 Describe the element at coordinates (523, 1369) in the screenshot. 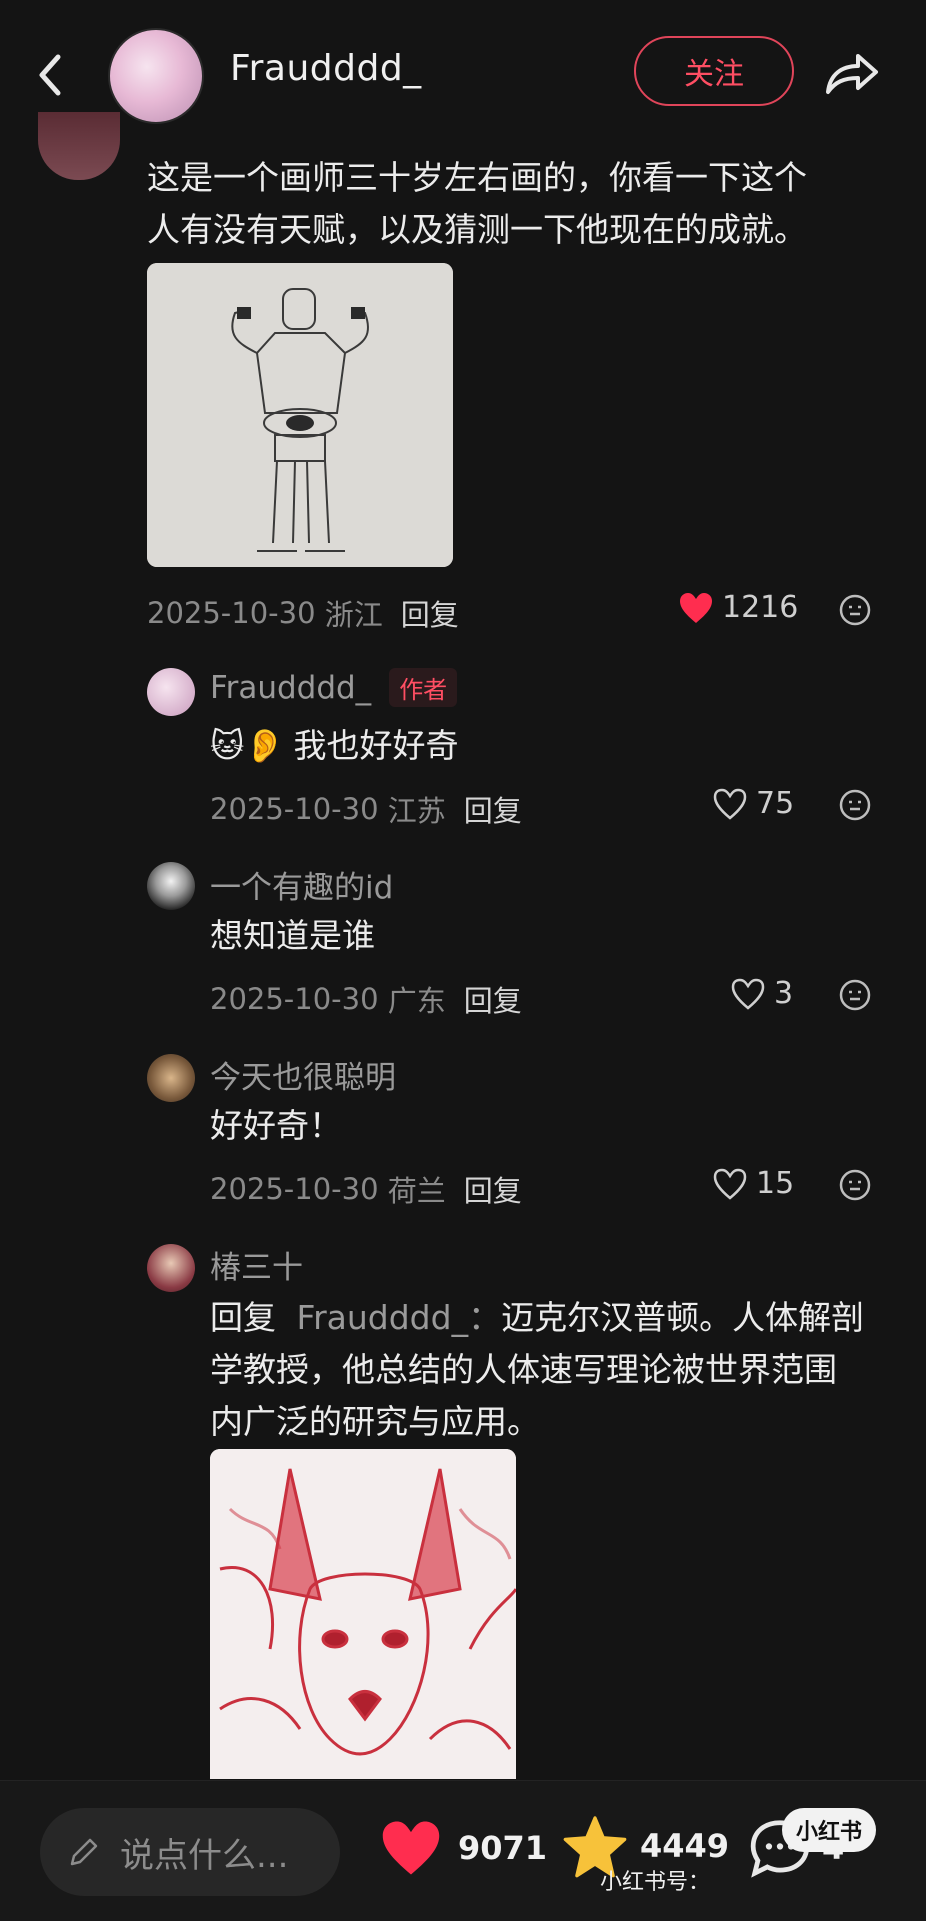

I see `reply-text-line: 学教授，他总结的人体速写理论被世界范围` at that location.